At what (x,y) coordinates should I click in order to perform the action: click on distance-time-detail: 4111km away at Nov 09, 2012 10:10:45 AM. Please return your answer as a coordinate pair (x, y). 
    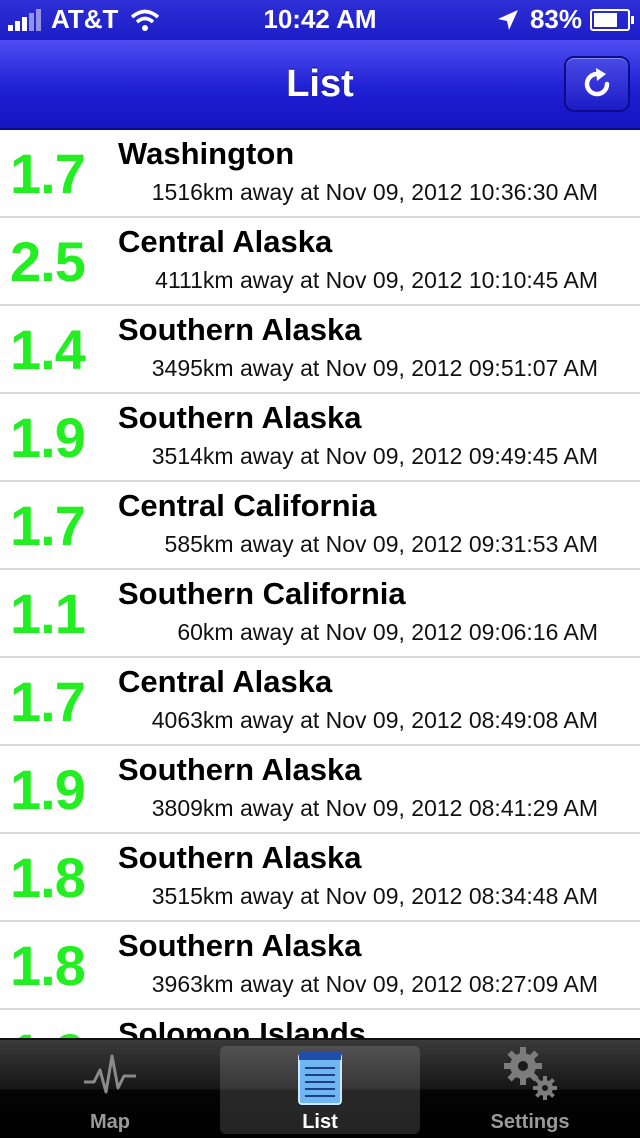
    Looking at the image, I should click on (376, 280).